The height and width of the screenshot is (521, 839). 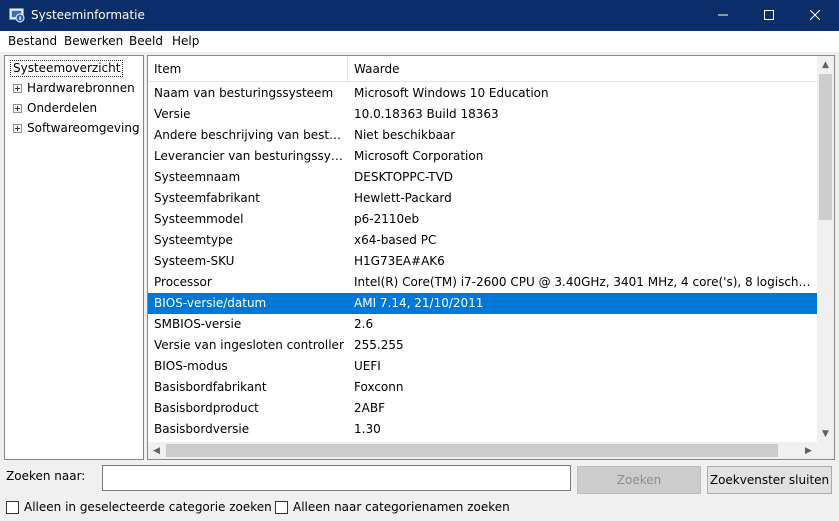 What do you see at coordinates (81, 88) in the screenshot?
I see `tree-item-label: Hardwarebronnen` at bounding box center [81, 88].